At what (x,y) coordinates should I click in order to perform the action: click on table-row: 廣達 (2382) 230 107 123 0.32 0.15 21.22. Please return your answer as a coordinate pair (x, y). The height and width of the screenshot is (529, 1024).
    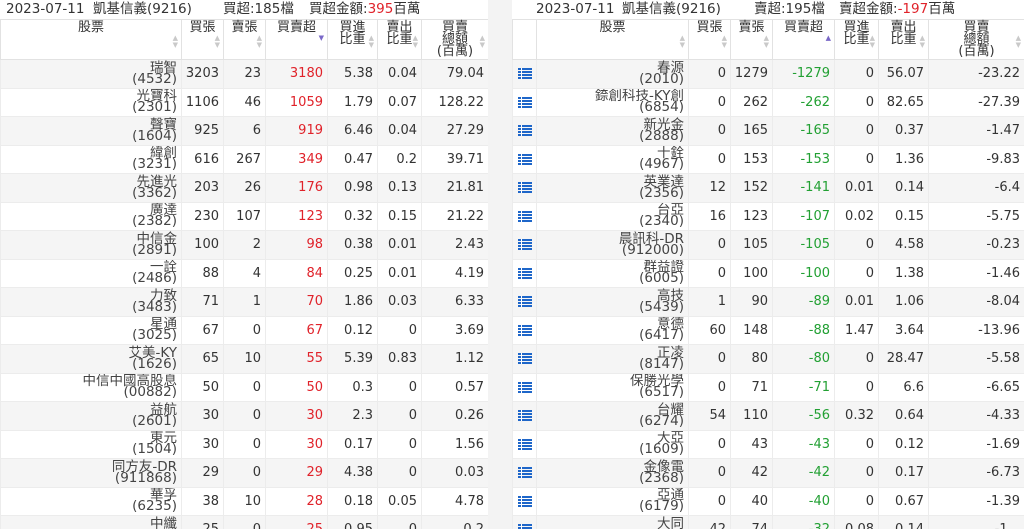
    Looking at the image, I should click on (244, 216).